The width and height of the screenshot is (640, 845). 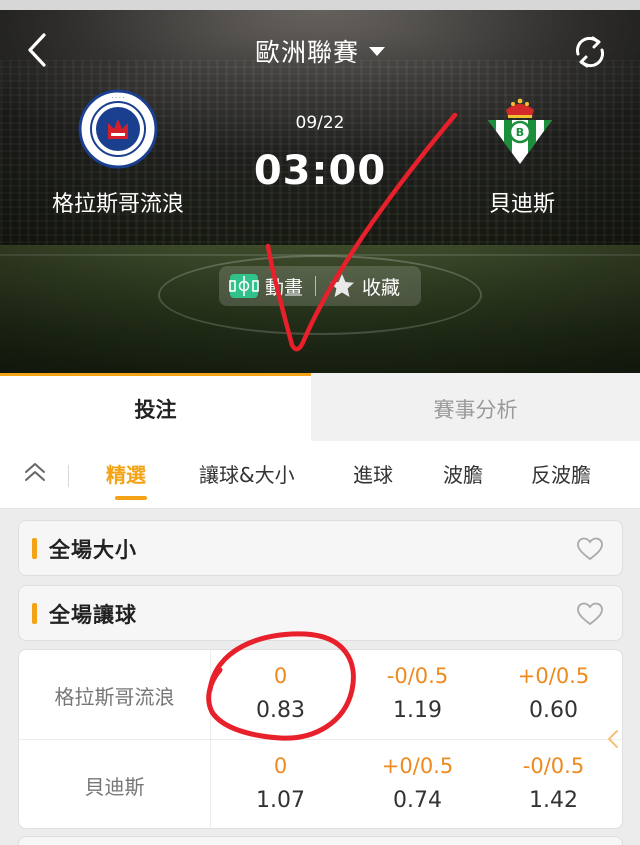 I want to click on odds-row-away: 貝迪斯 0 1.07 +0/0.5 0.74 -0/0.5 1.42, so click(x=320, y=784).